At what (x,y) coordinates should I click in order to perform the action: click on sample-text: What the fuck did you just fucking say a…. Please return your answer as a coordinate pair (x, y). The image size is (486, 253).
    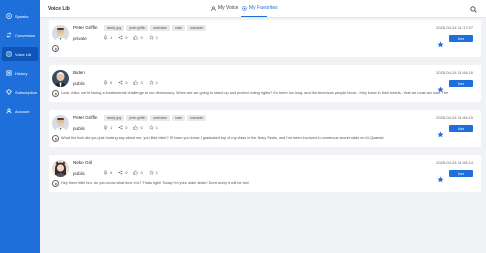
    Looking at the image, I should click on (222, 138).